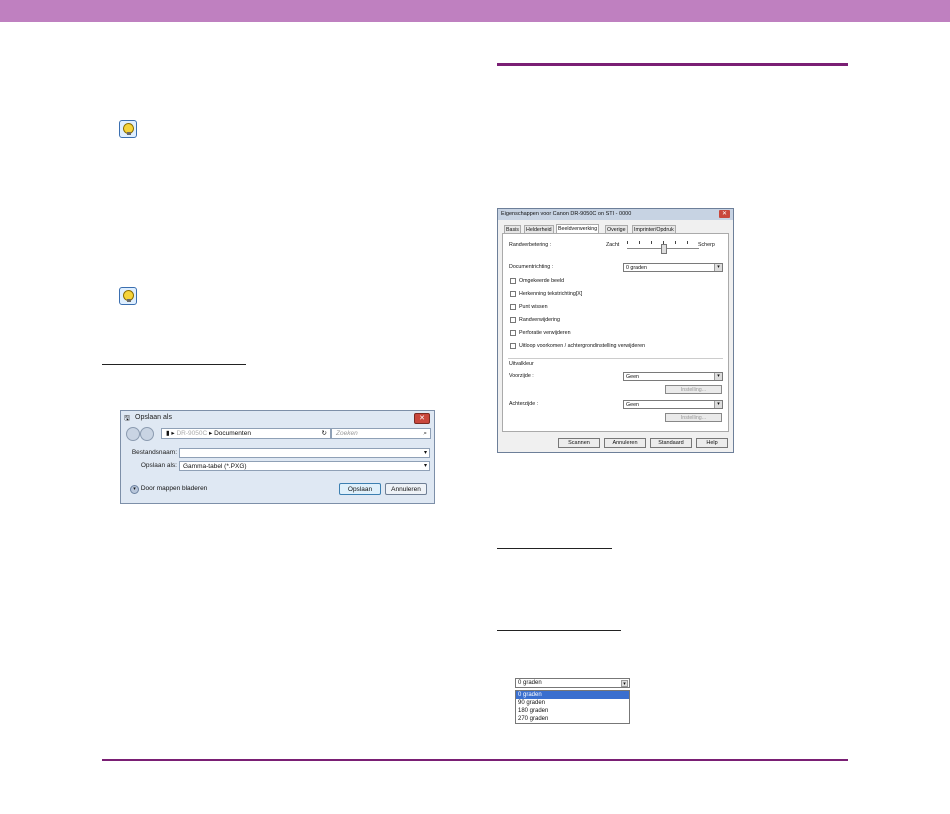 This screenshot has width=950, height=814. Describe the element at coordinates (539, 320) in the screenshot. I see `checkbox-label: Randverwijdering` at that location.